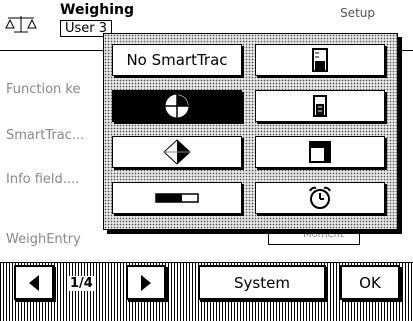 This screenshot has width=413, height=321. I want to click on option-cylinder, so click(320, 60).